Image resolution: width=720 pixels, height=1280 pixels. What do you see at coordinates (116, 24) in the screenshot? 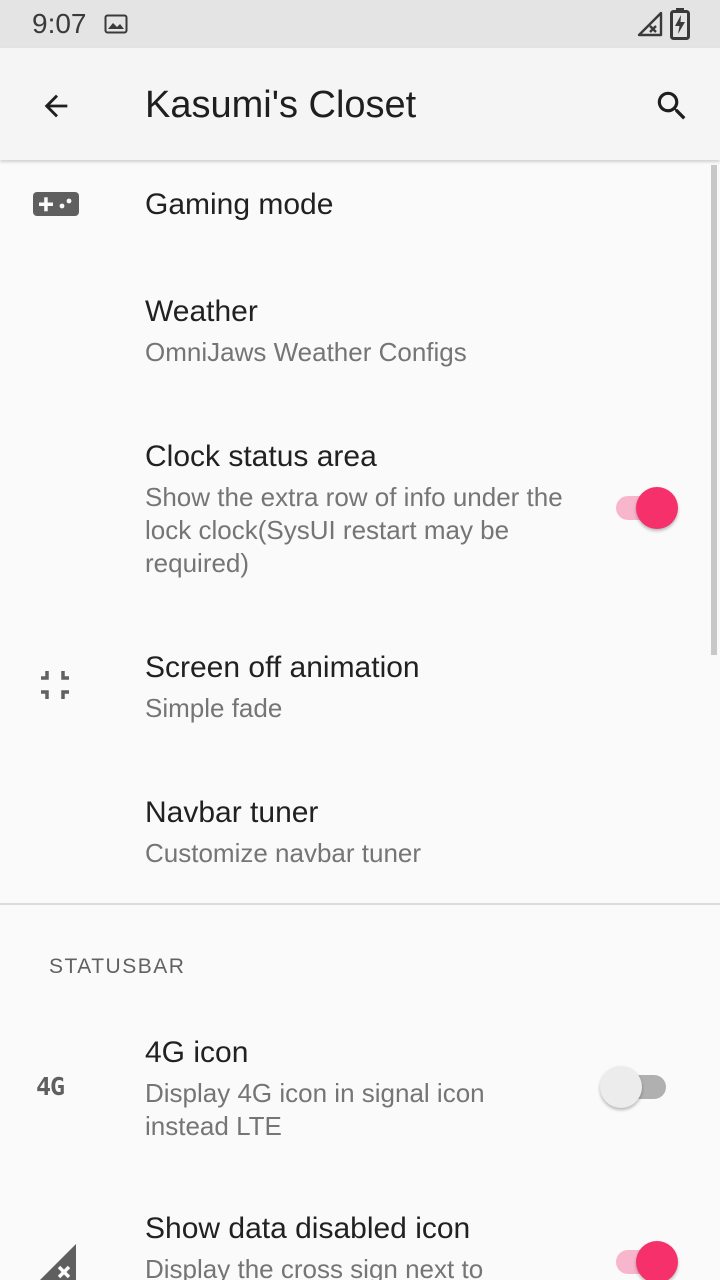
I see `image-icon` at bounding box center [116, 24].